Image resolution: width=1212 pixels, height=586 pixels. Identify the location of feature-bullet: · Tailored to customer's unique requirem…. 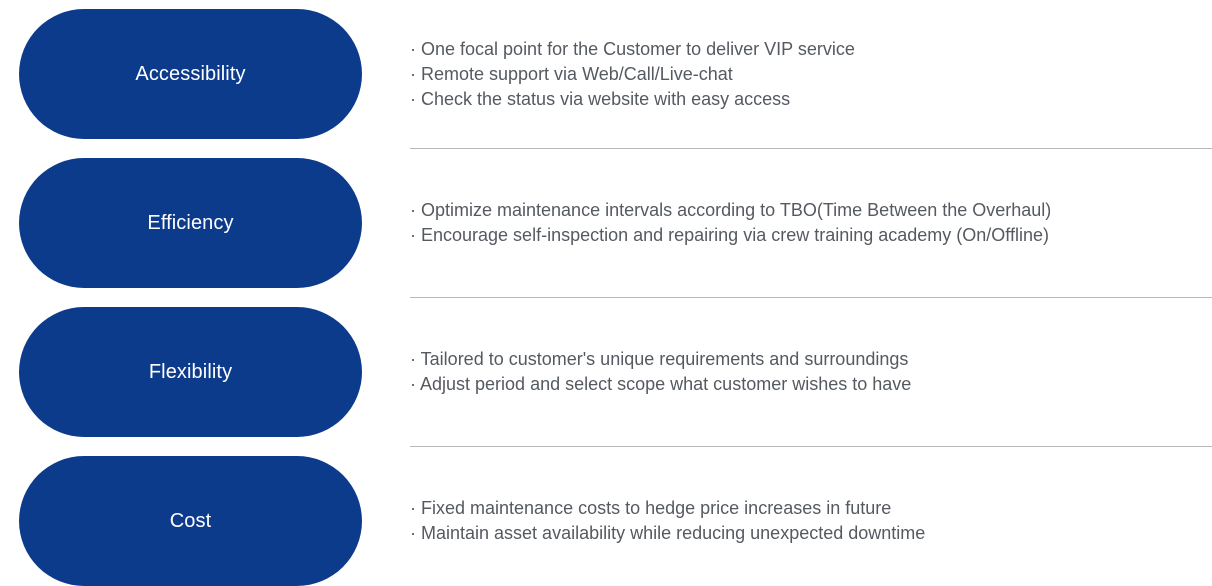
(659, 359).